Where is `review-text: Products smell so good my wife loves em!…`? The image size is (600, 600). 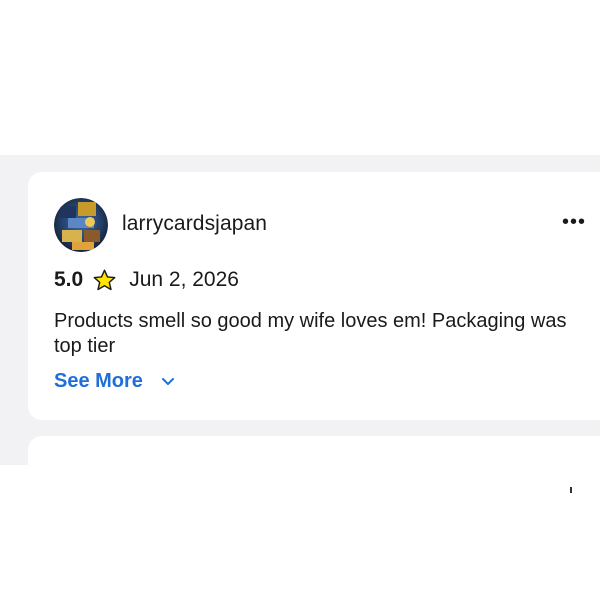
review-text: Products smell so good my wife loves em!… is located at coordinates (310, 333).